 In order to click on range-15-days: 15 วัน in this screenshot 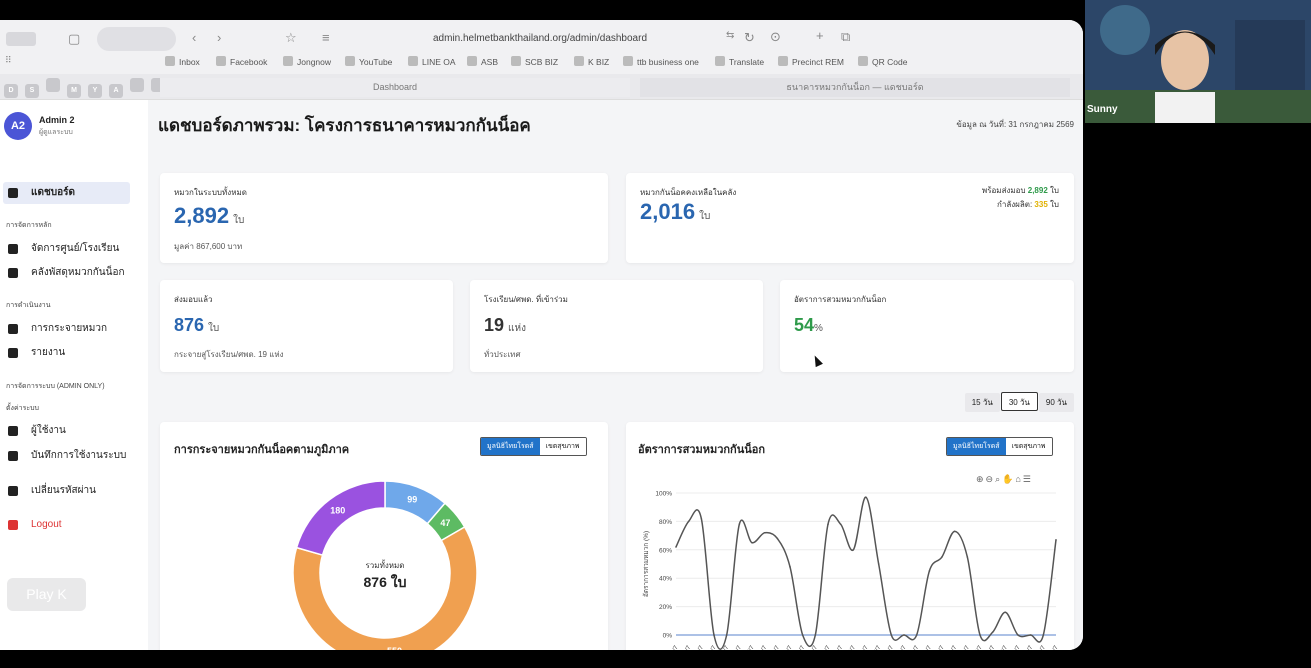, I will do `click(982, 402)`.